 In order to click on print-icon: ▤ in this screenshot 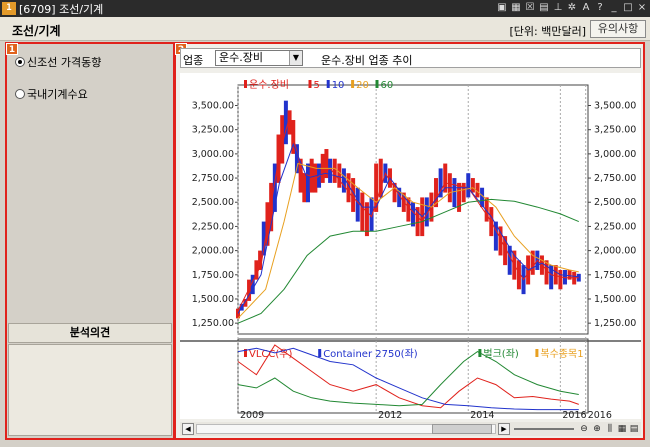, I will do `click(634, 429)`.